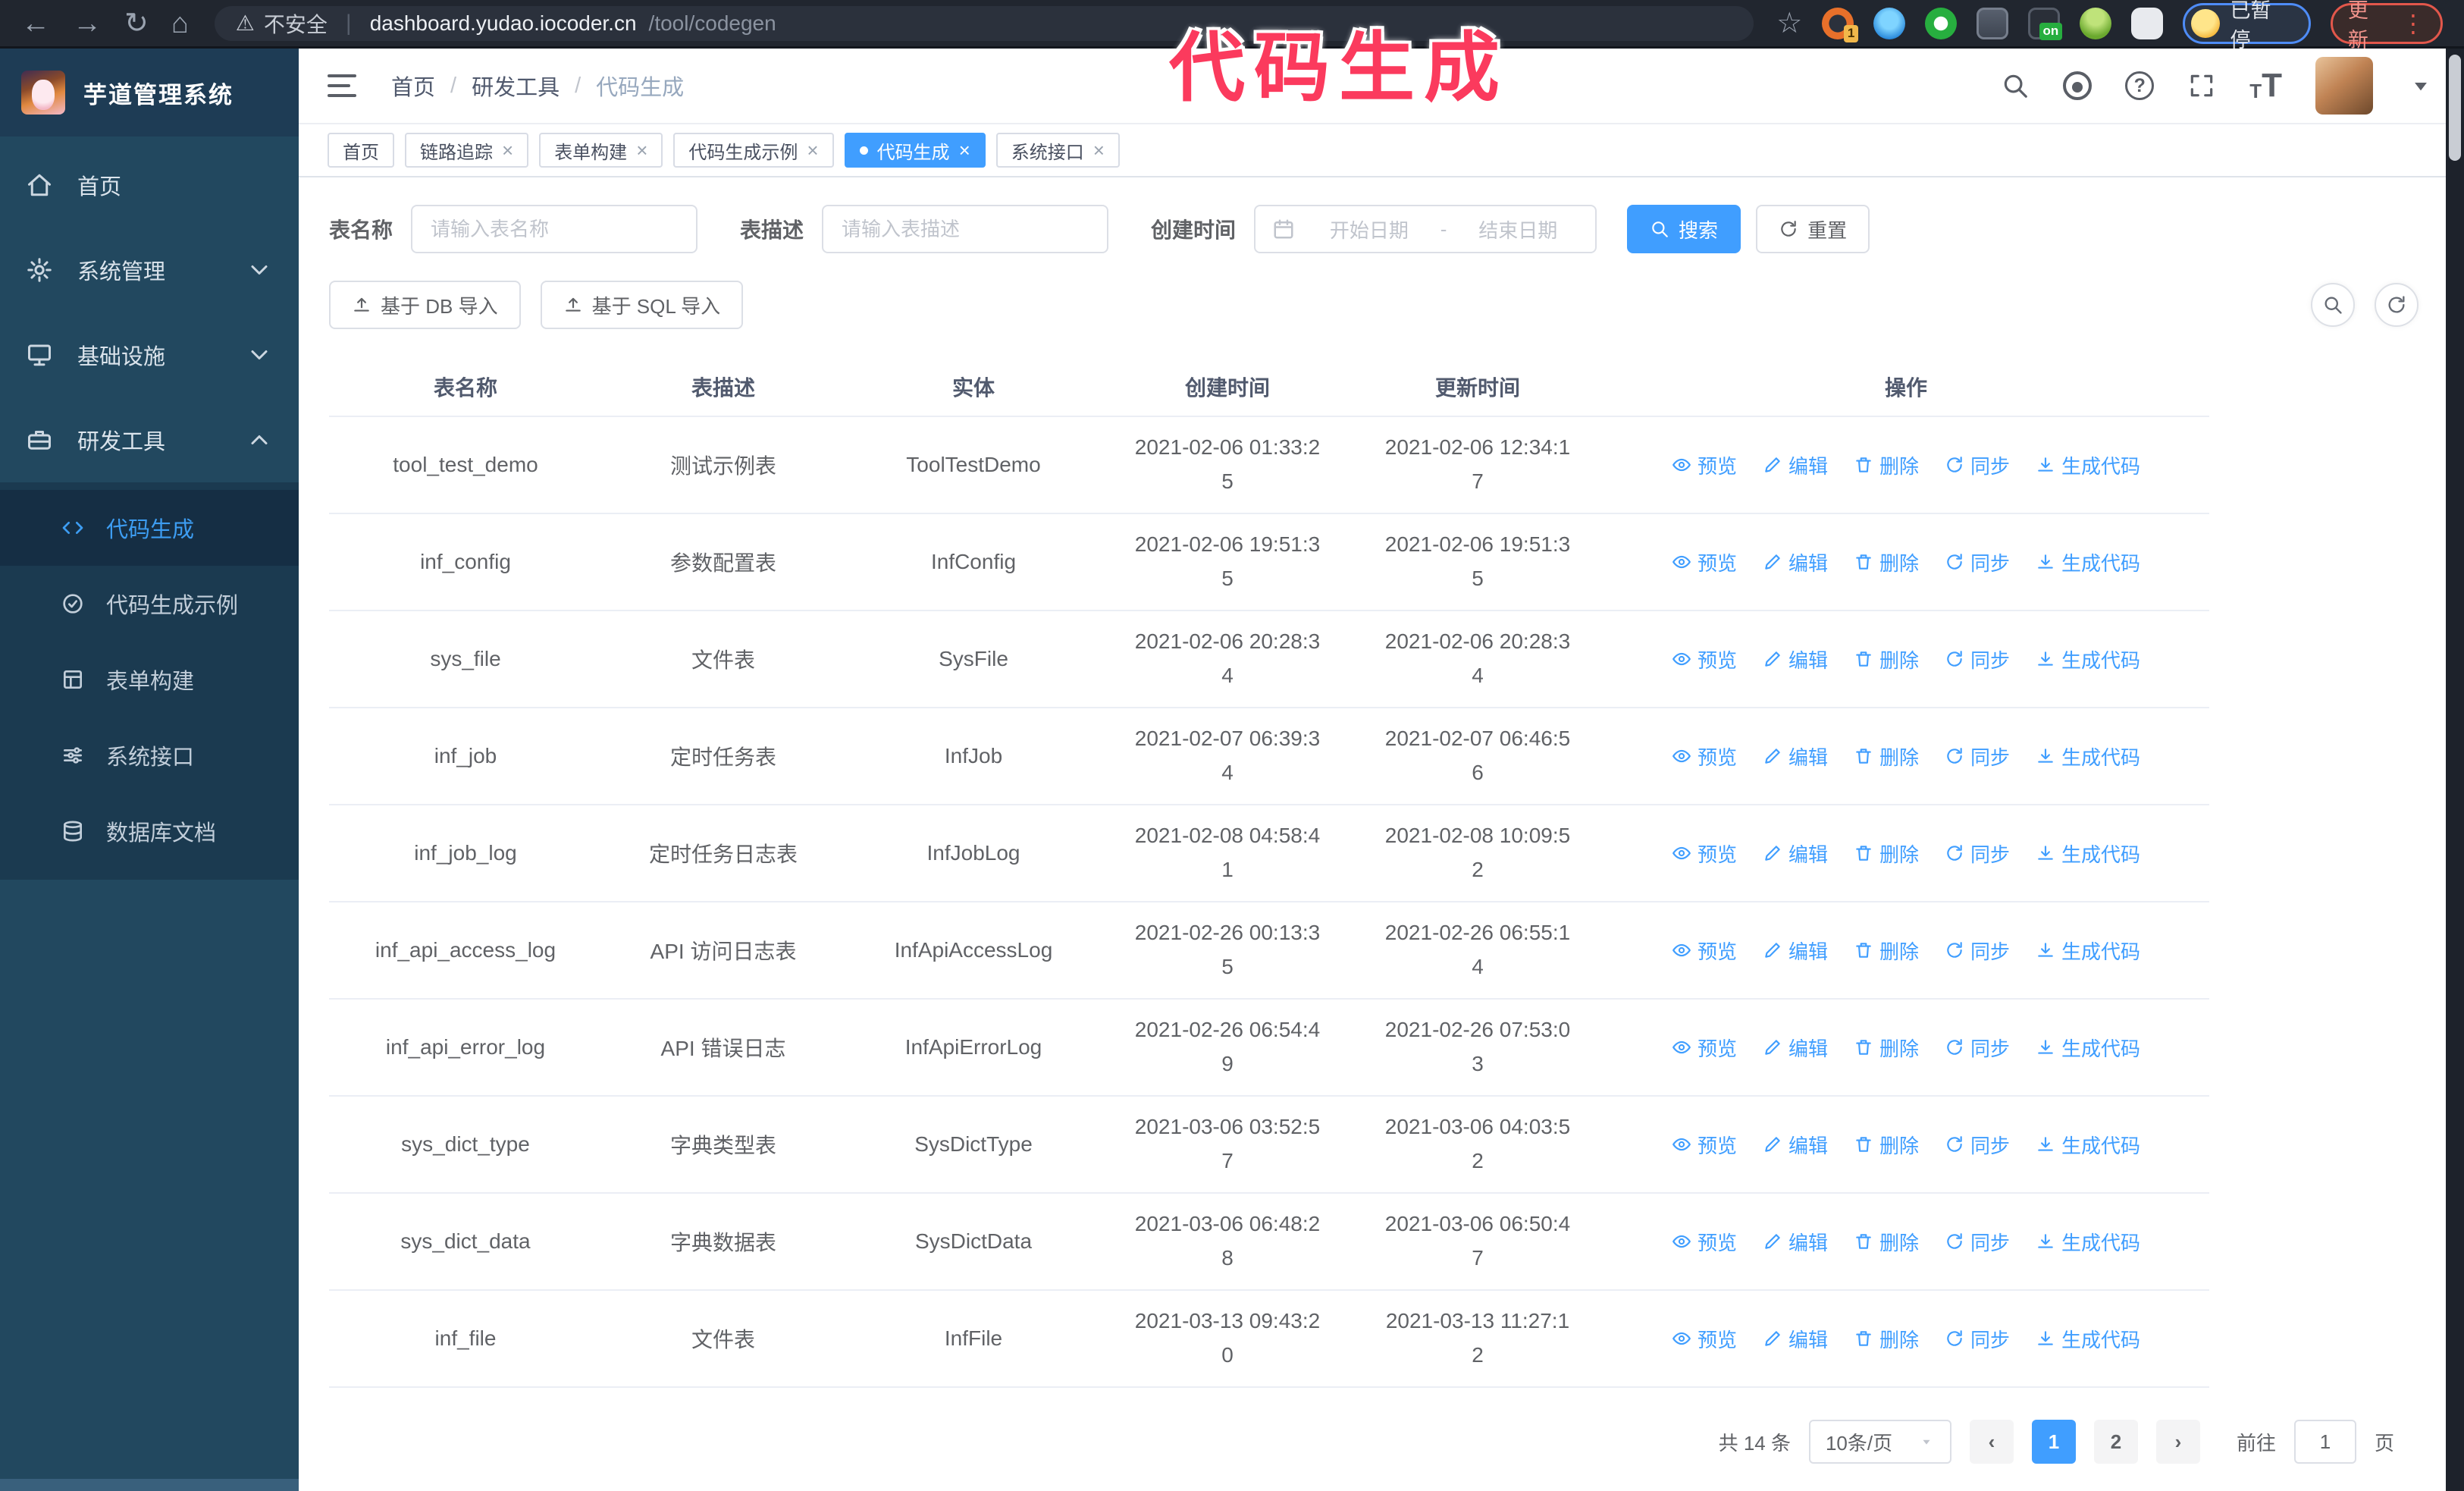 This screenshot has width=2464, height=1491. Describe the element at coordinates (150, 528) in the screenshot. I see `sidebar-item-code-generation: 代码生成` at that location.